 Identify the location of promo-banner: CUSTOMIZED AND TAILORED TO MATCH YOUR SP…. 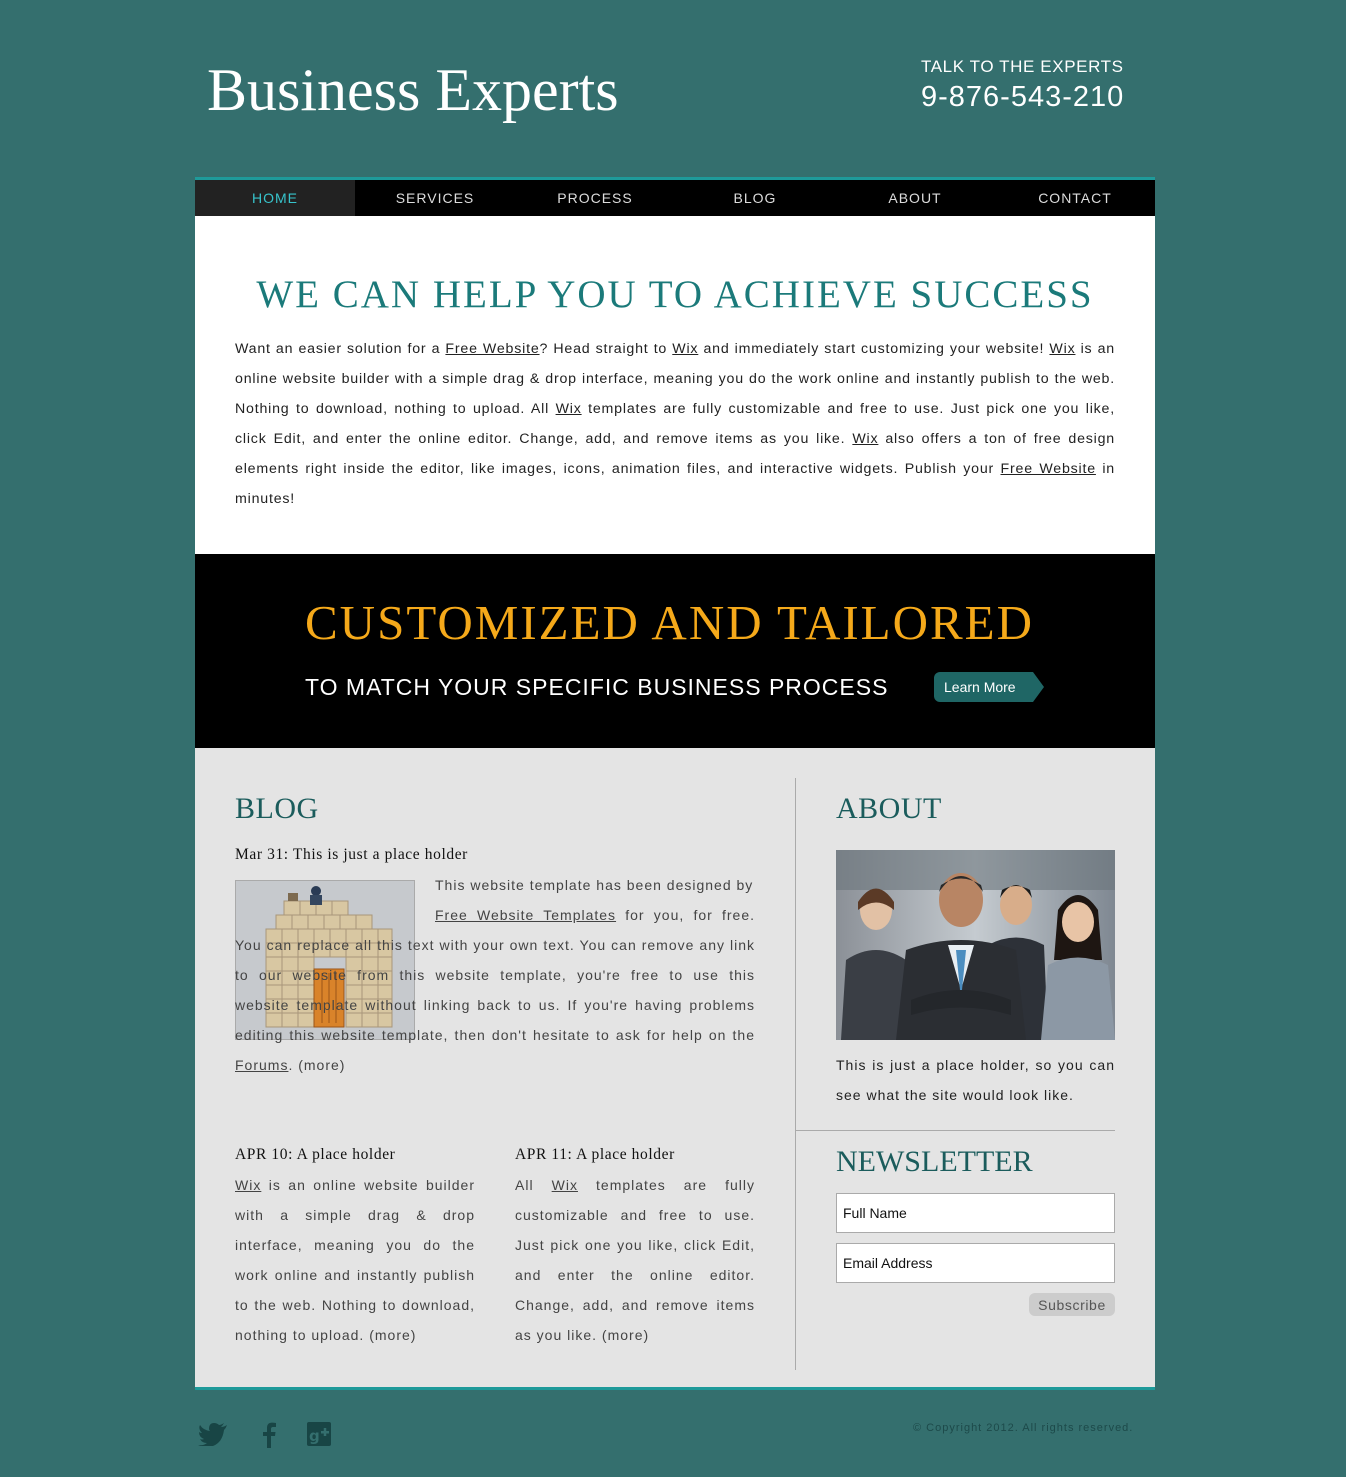
(675, 651).